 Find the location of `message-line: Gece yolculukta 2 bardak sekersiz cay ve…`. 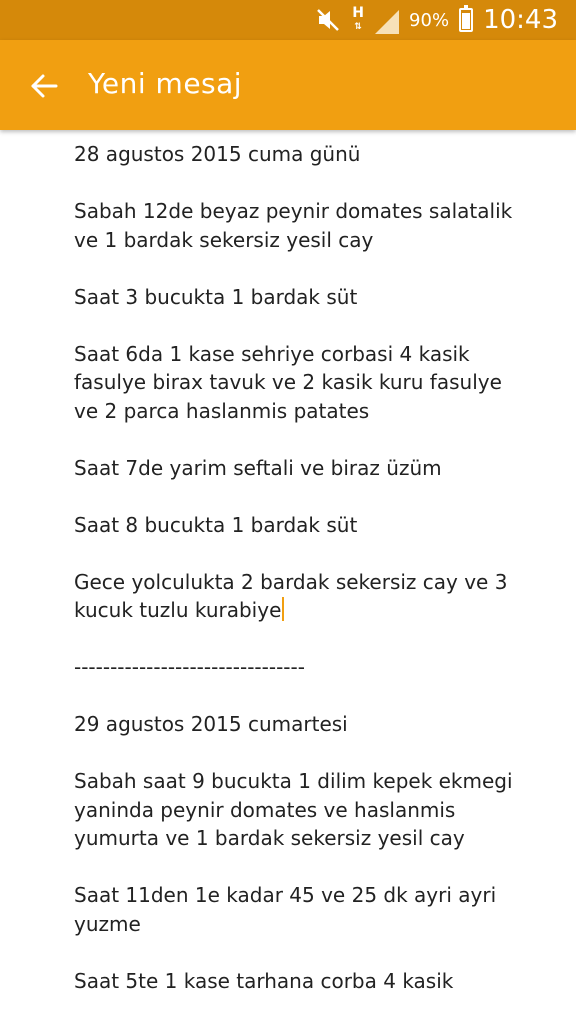

message-line: Gece yolculukta 2 bardak sekersiz cay ve… is located at coordinates (294, 596).